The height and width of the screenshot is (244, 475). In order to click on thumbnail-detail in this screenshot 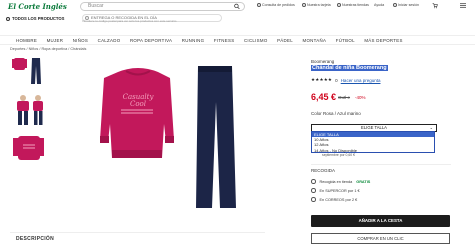, I will do `click(28, 148)`.